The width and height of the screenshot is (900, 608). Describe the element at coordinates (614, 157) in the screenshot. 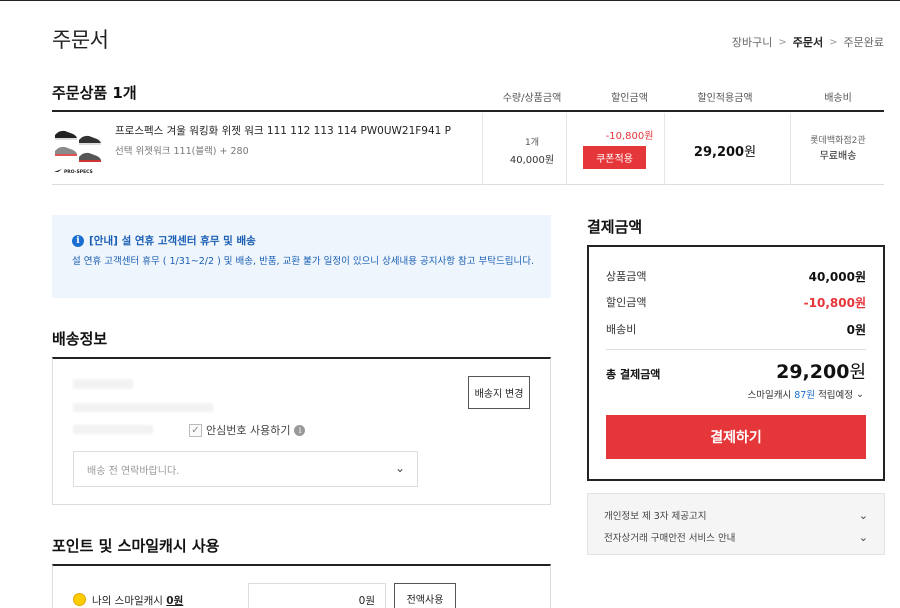

I see `apply-coupon-button: 쿠폰적용` at that location.